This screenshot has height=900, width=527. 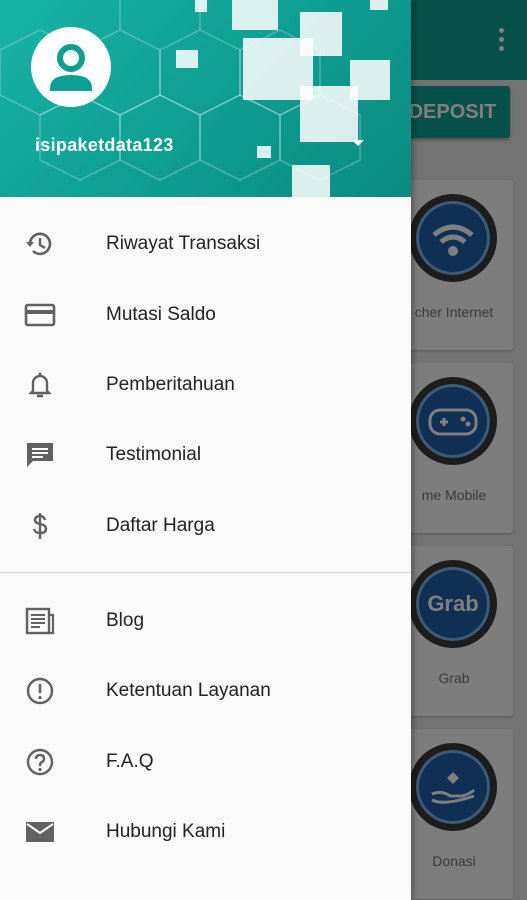 What do you see at coordinates (40, 526) in the screenshot?
I see `dollar-icon` at bounding box center [40, 526].